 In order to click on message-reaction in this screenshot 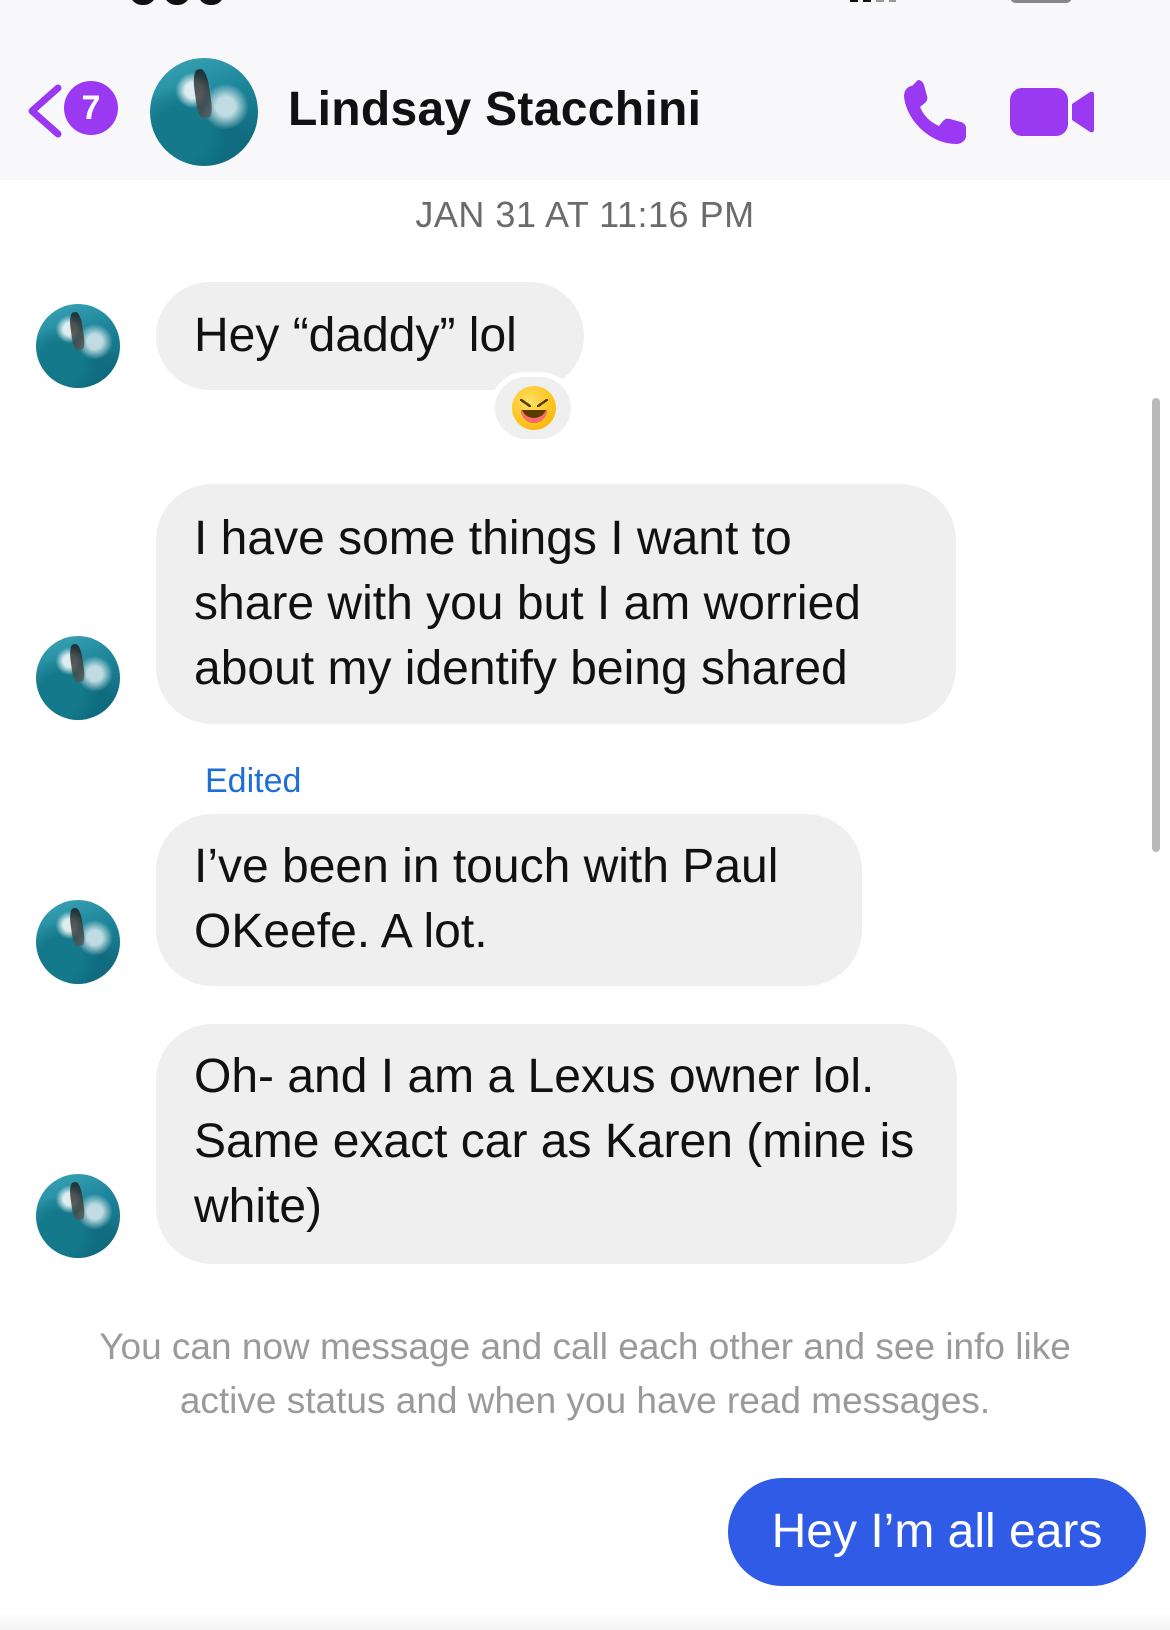, I will do `click(533, 408)`.